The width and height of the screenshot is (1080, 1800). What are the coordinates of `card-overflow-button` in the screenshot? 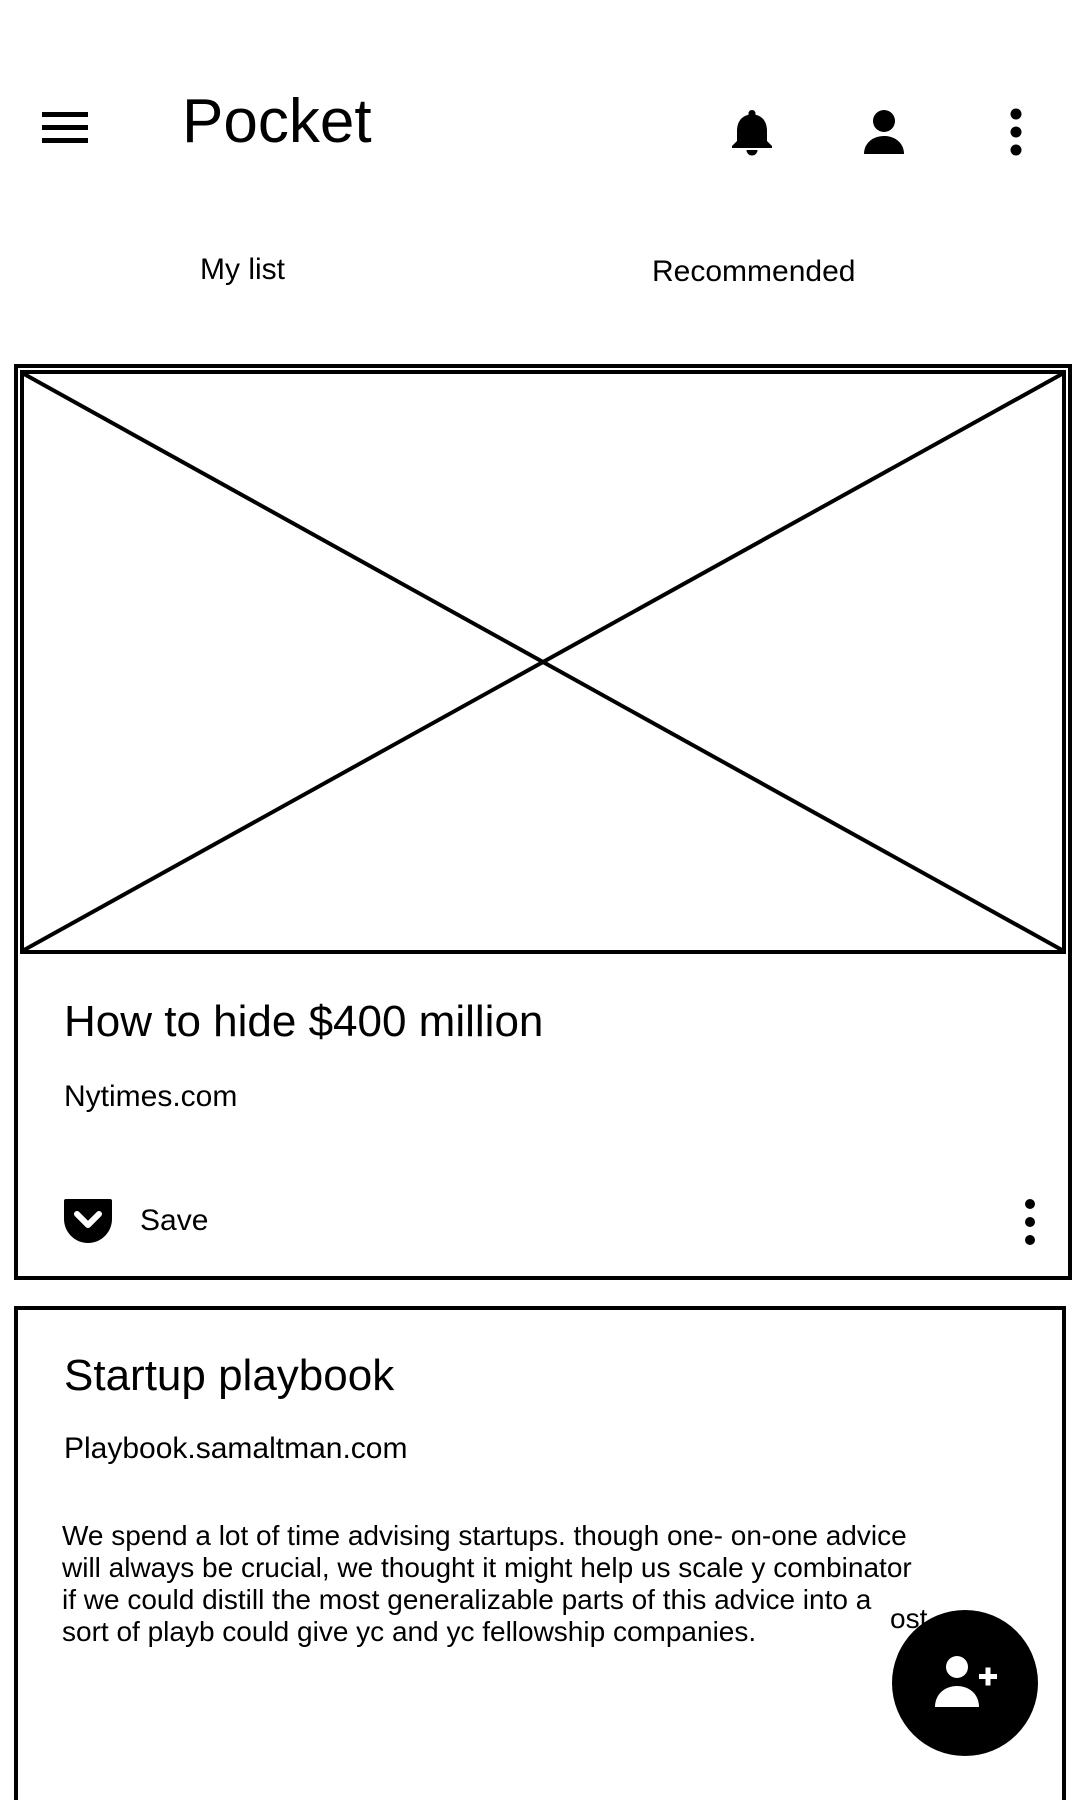 It's located at (1030, 1222).